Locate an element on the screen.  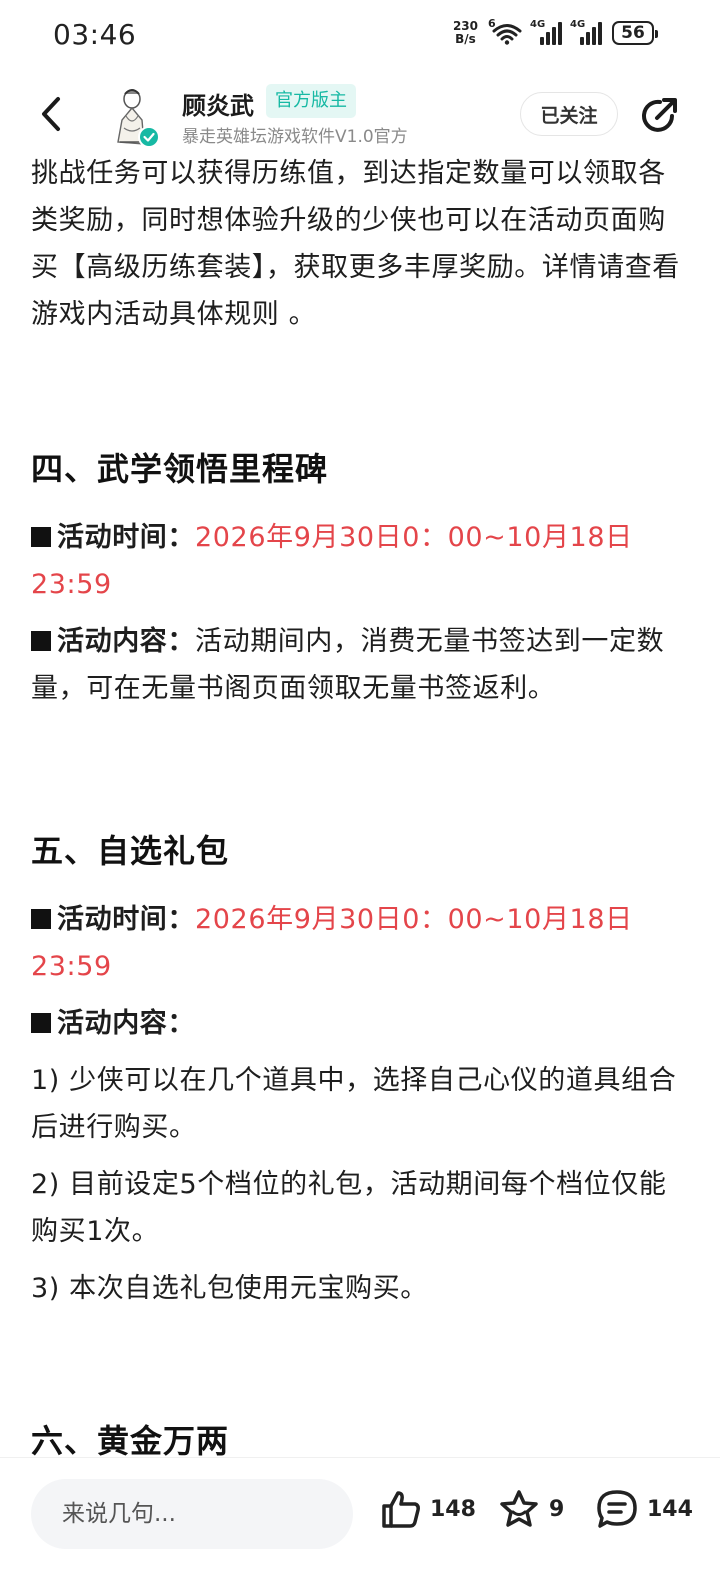
list-item: 3) 本次自选礼包使用元宝购买。 is located at coordinates (229, 1288).